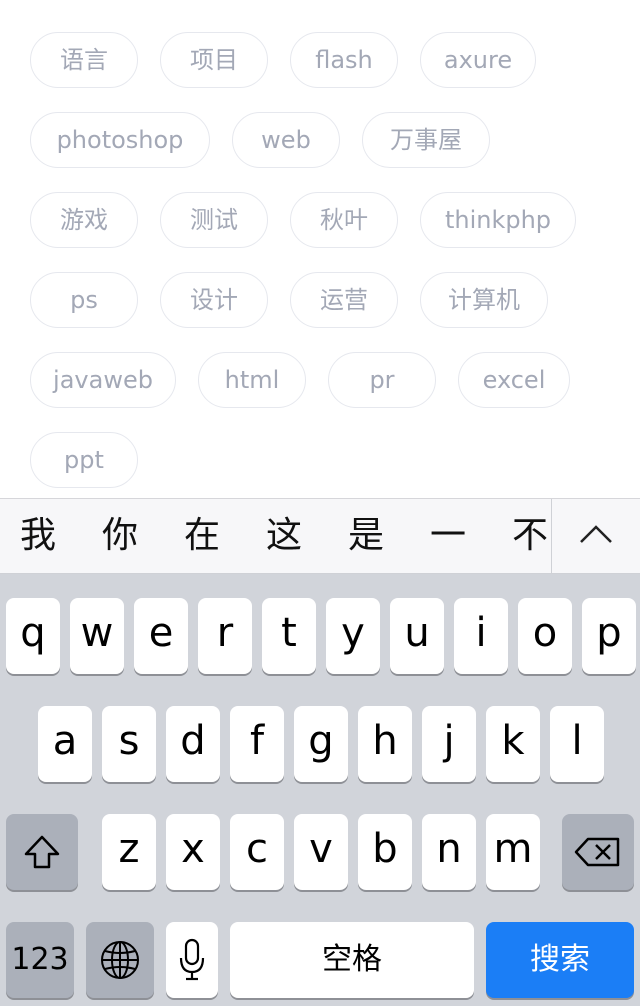  I want to click on key-l: l, so click(577, 744).